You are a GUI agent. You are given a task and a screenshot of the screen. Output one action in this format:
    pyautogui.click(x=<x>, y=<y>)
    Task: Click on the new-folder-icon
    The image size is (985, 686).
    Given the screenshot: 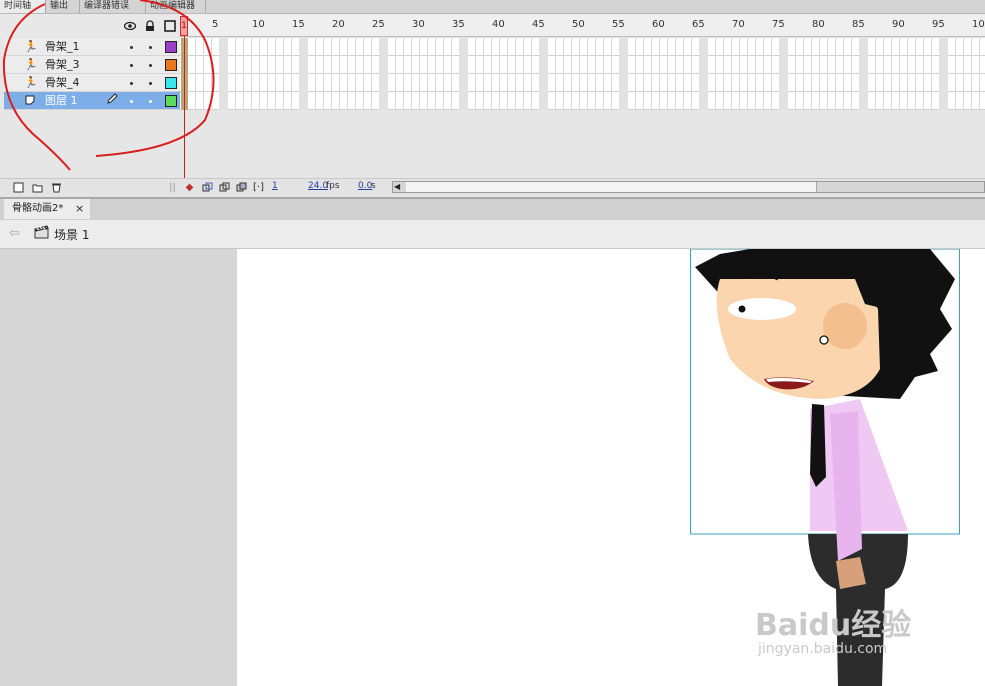 What is the action you would take?
    pyautogui.click(x=37, y=187)
    